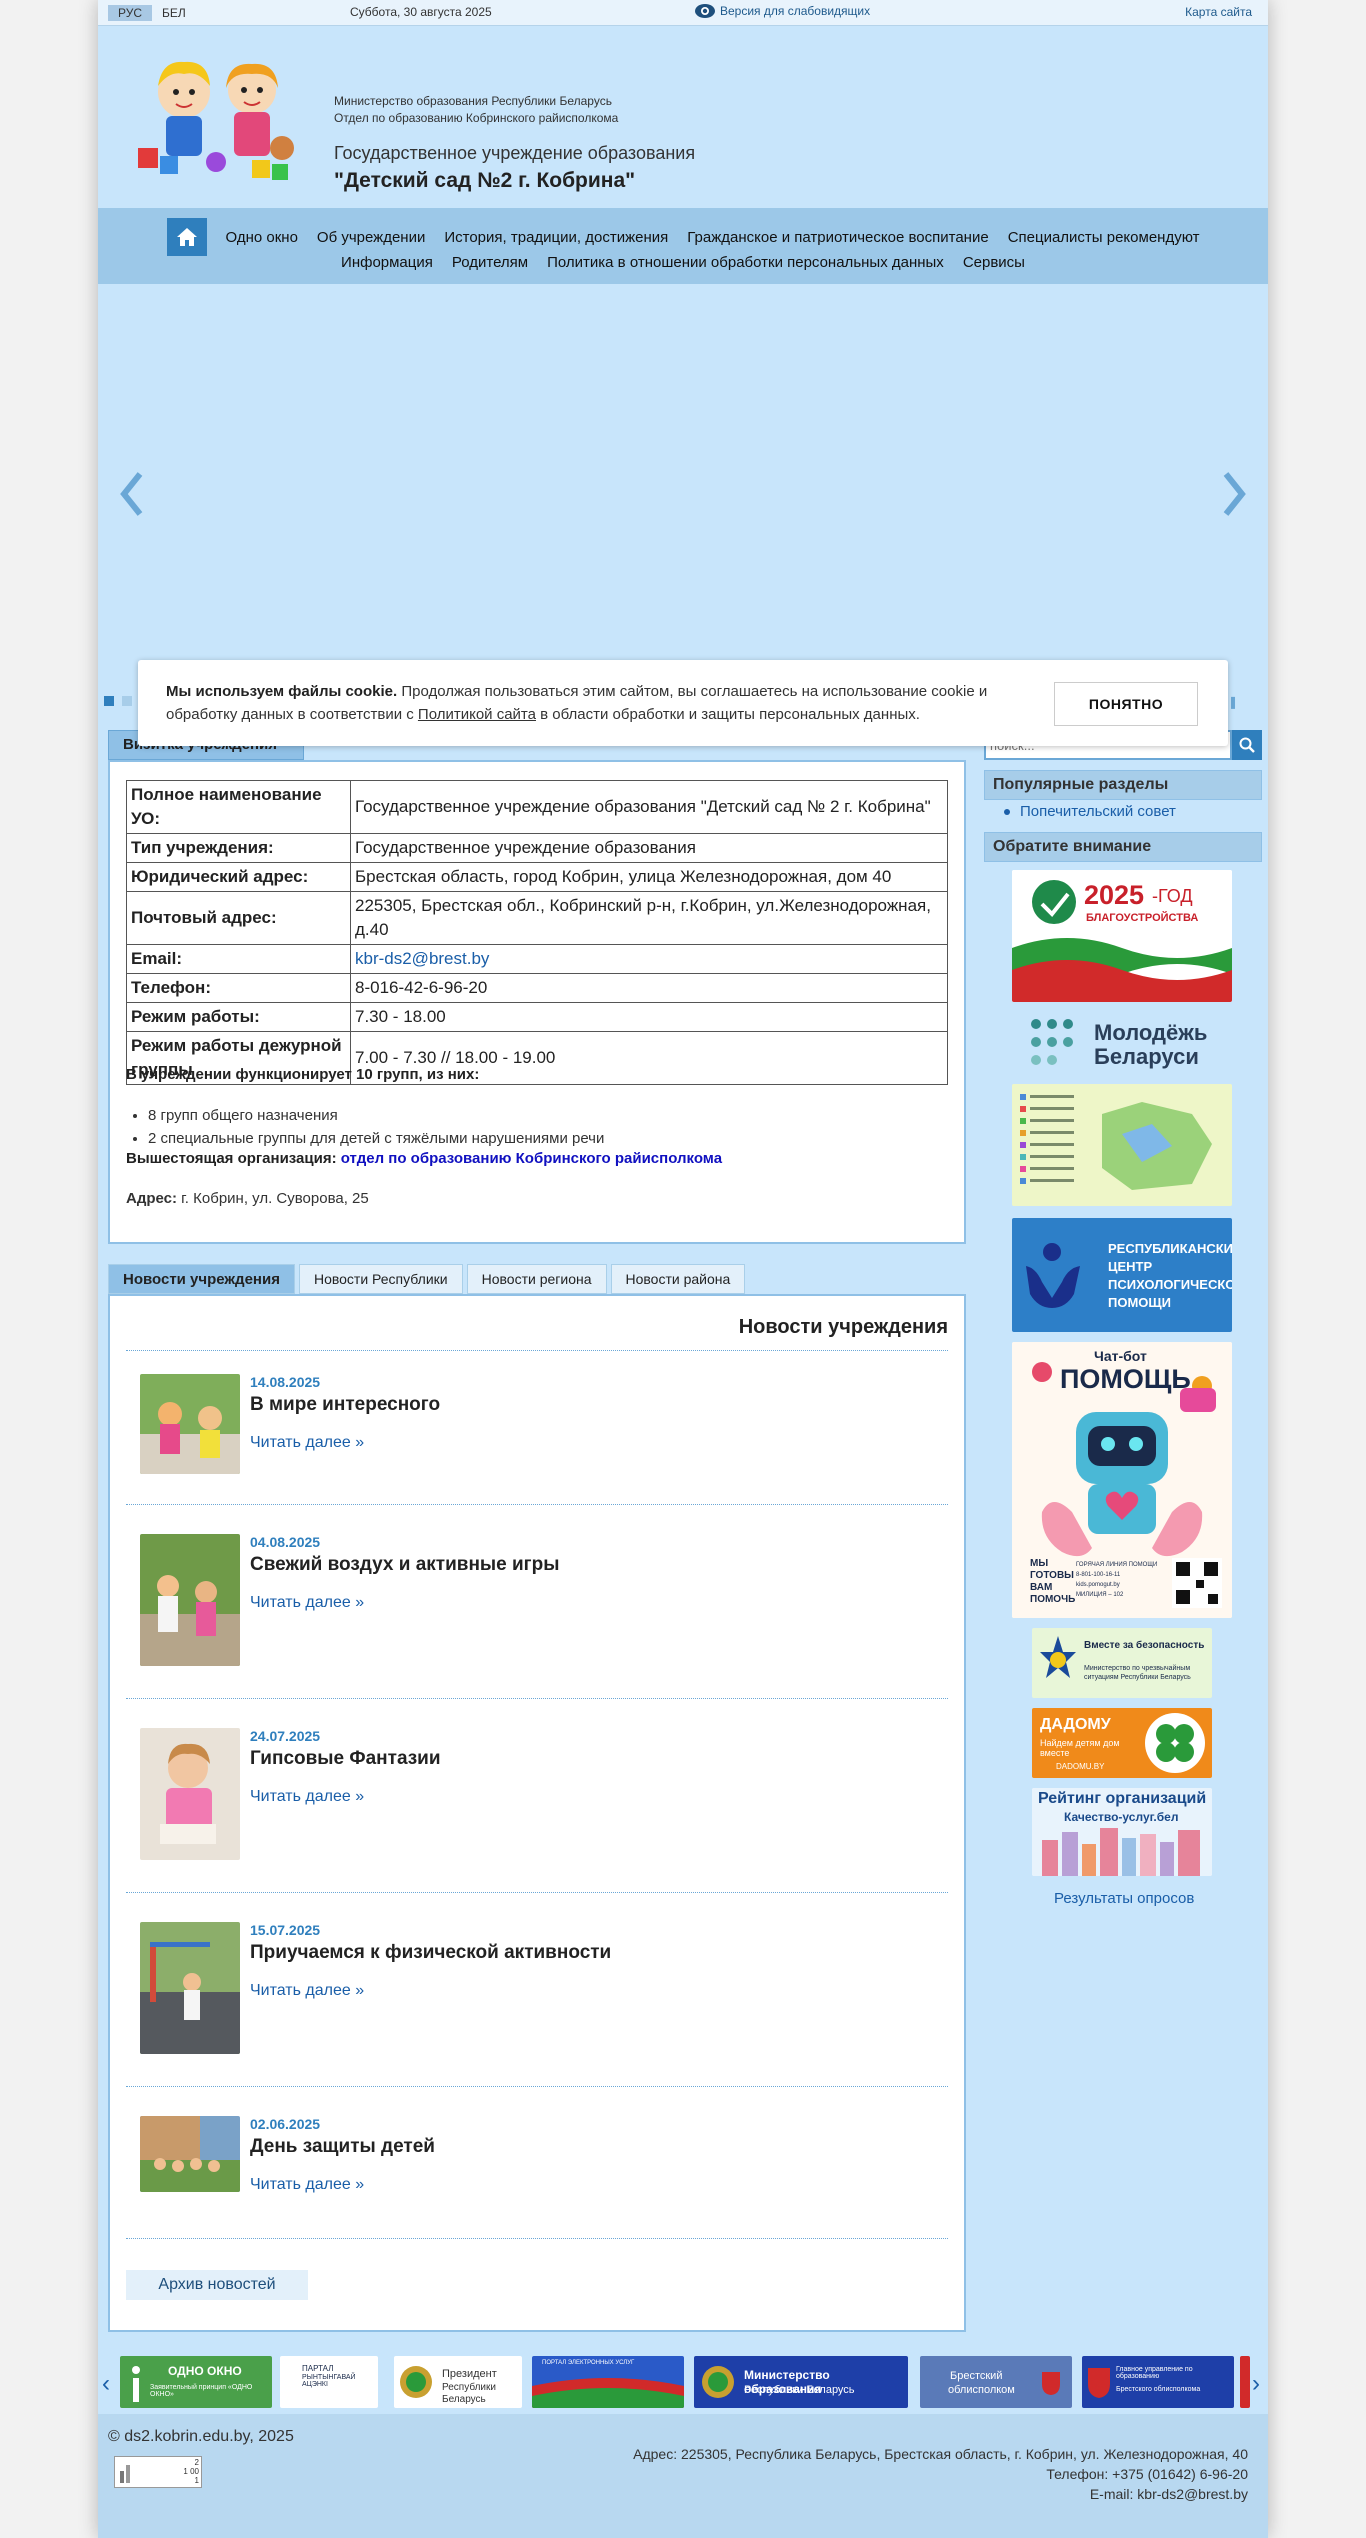 Image resolution: width=1366 pixels, height=2538 pixels. I want to click on list-item: 8 групп общего назначения, so click(376, 1115).